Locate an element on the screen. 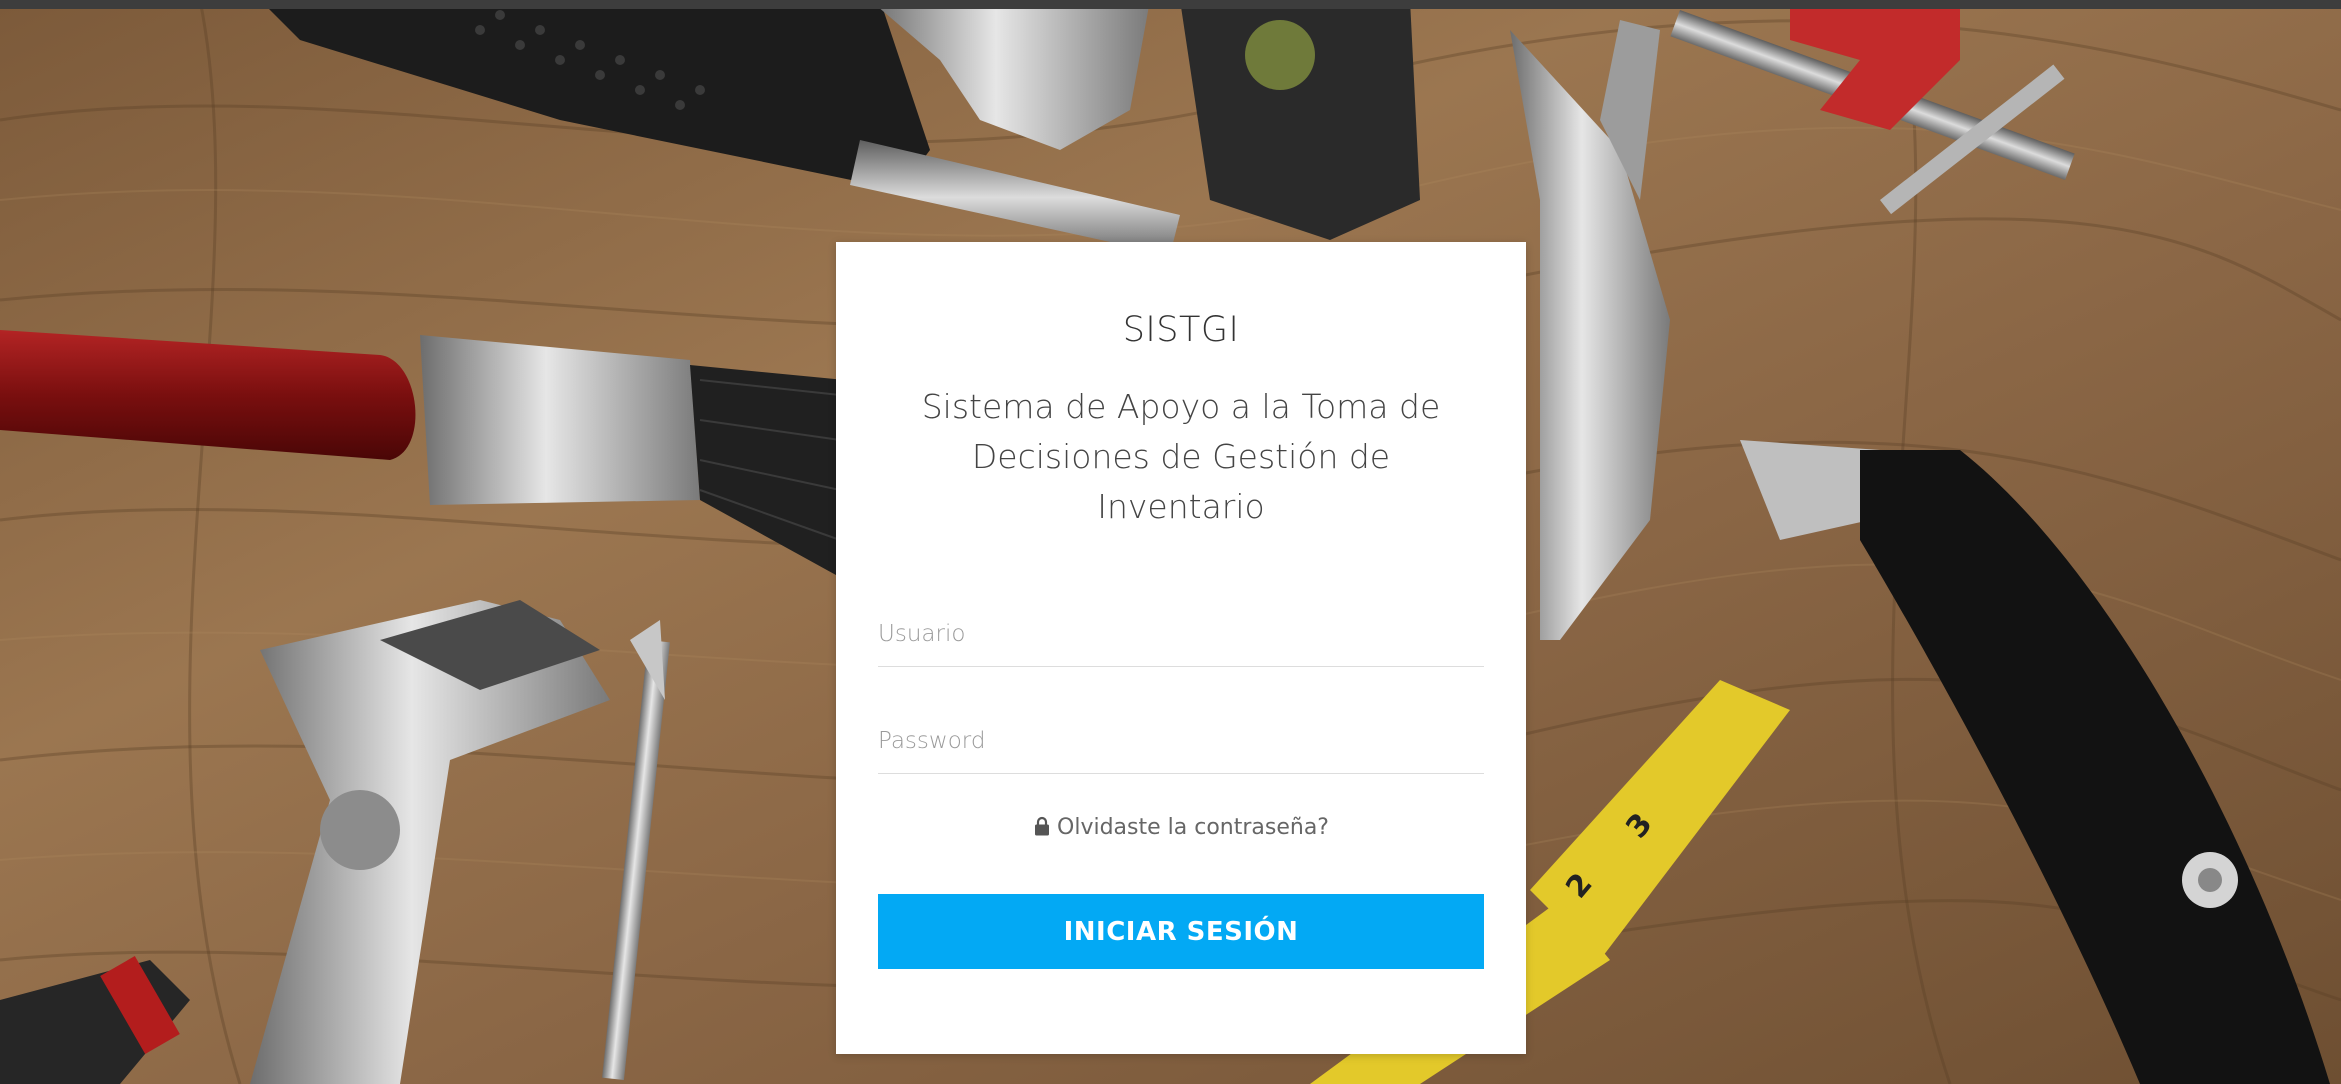  app-title: SISTGI is located at coordinates (1181, 330).